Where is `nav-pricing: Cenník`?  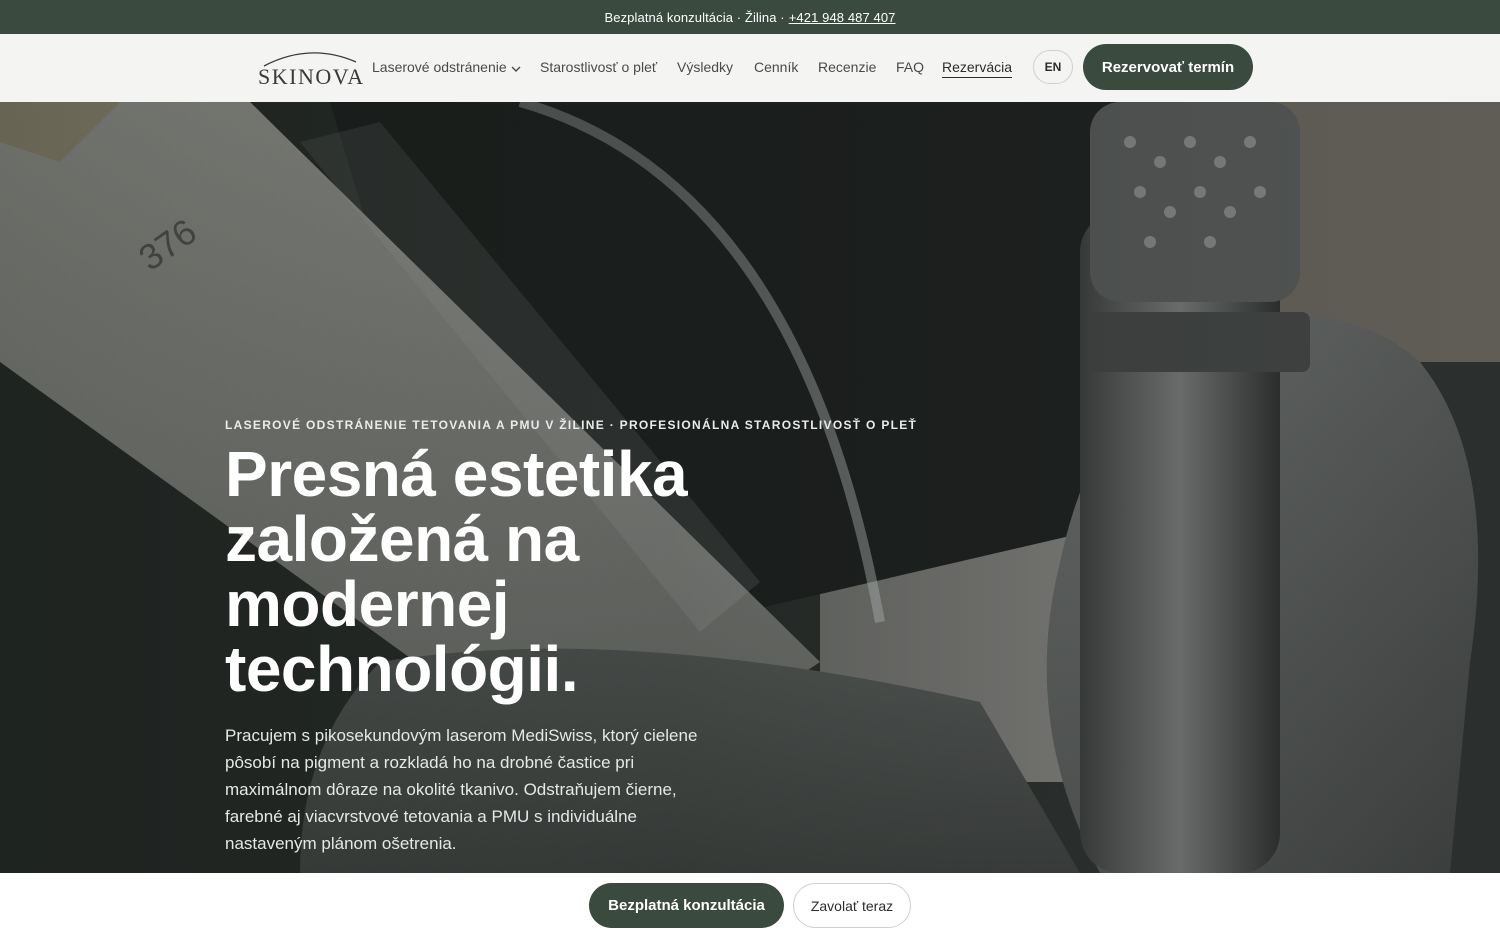 nav-pricing: Cenník is located at coordinates (776, 67).